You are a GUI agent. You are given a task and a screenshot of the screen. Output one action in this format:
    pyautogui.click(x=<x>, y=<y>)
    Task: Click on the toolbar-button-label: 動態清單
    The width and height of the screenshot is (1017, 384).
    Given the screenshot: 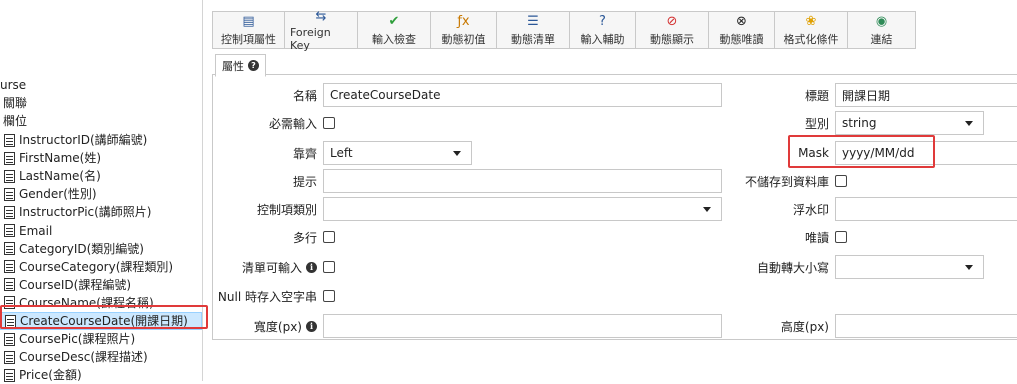 What is the action you would take?
    pyautogui.click(x=533, y=39)
    